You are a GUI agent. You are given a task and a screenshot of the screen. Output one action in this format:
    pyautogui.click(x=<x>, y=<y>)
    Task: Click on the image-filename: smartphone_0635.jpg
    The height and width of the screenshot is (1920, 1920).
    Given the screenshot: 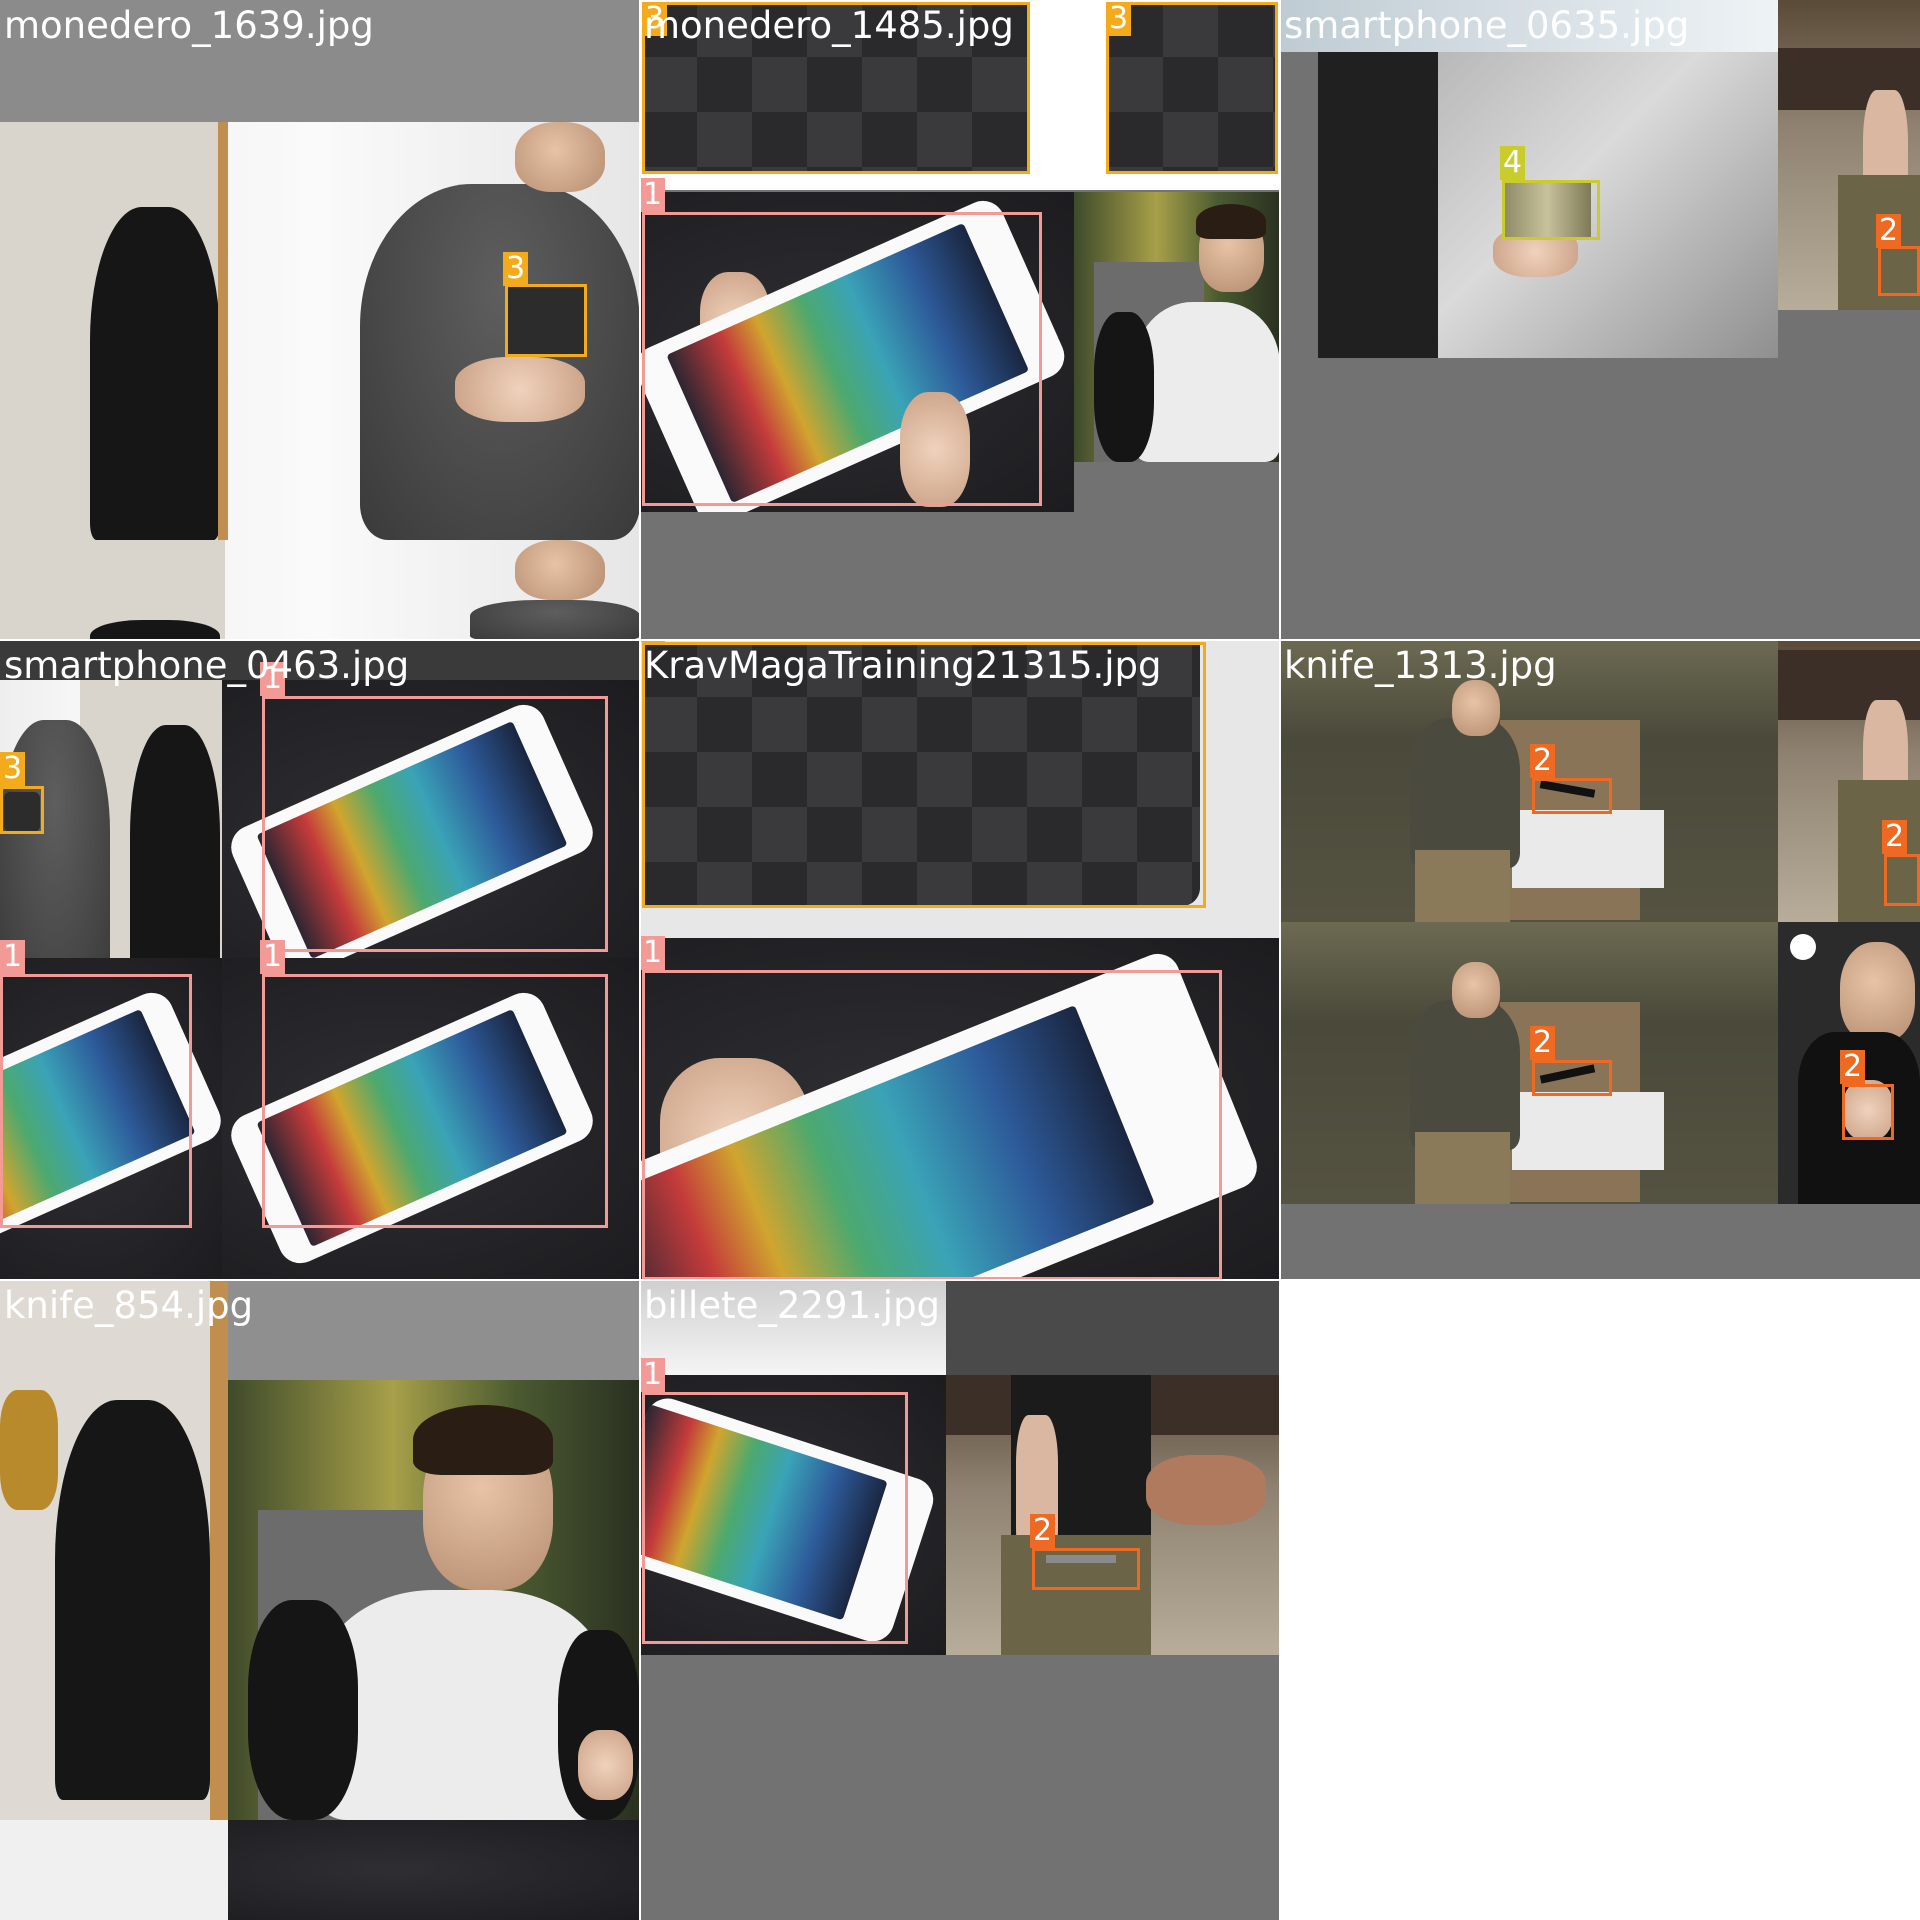 What is the action you would take?
    pyautogui.click(x=1487, y=25)
    